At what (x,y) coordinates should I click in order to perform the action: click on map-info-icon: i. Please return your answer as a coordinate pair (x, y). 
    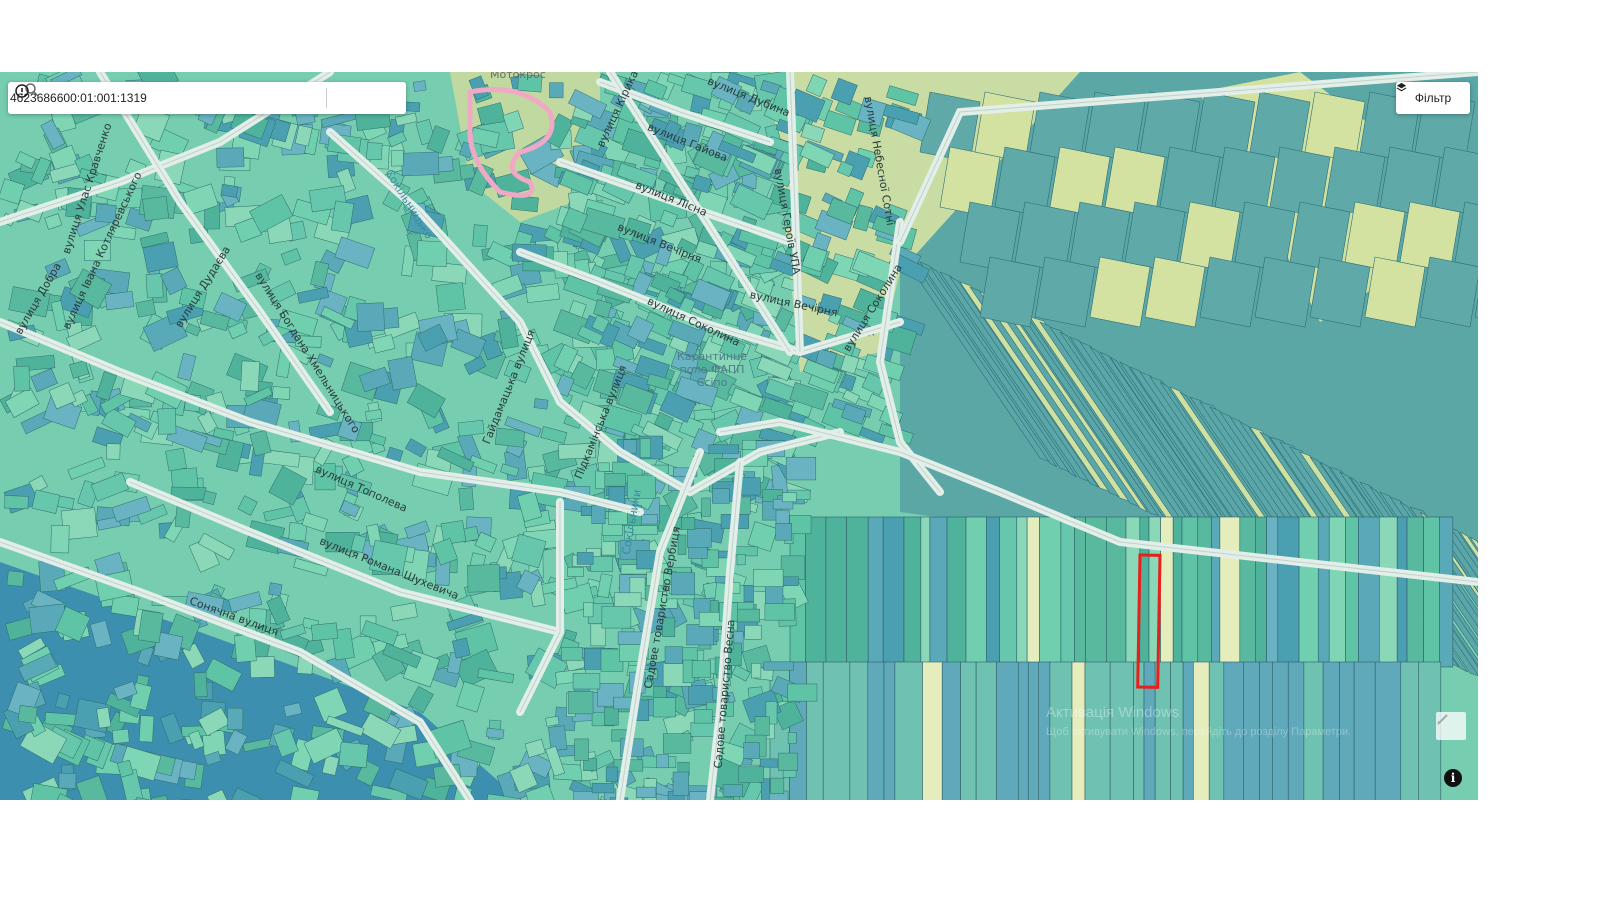
    Looking at the image, I should click on (1453, 778).